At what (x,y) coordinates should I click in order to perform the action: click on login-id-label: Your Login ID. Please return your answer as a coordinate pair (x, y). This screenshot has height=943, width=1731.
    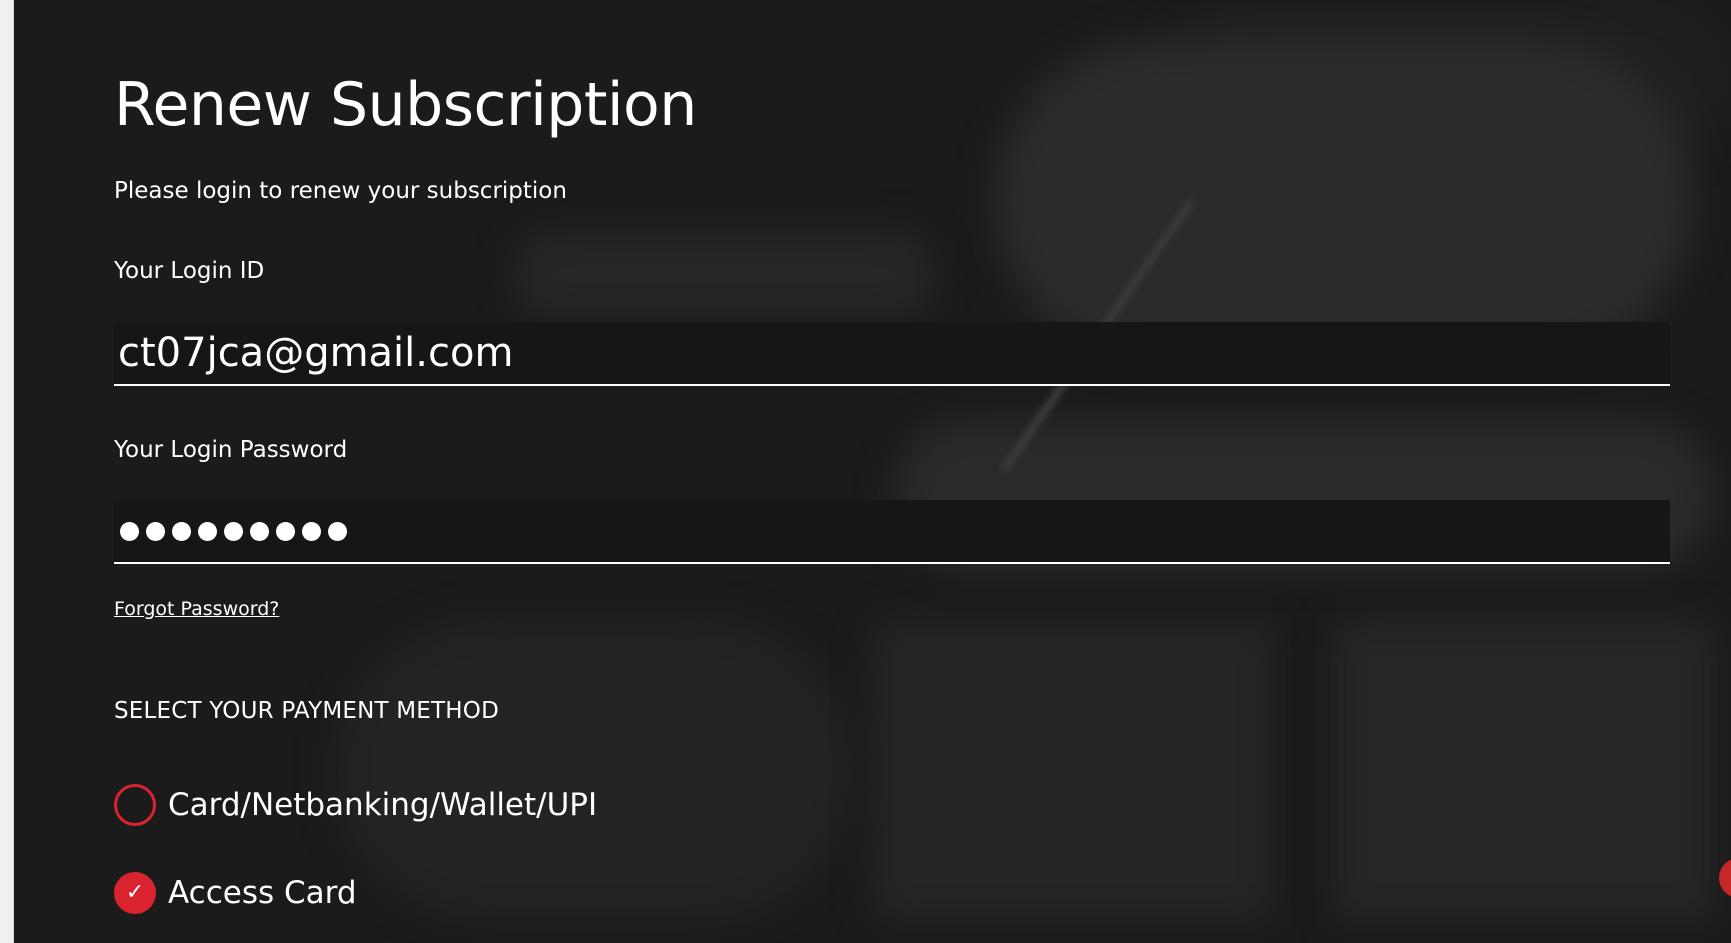
    Looking at the image, I should click on (189, 271).